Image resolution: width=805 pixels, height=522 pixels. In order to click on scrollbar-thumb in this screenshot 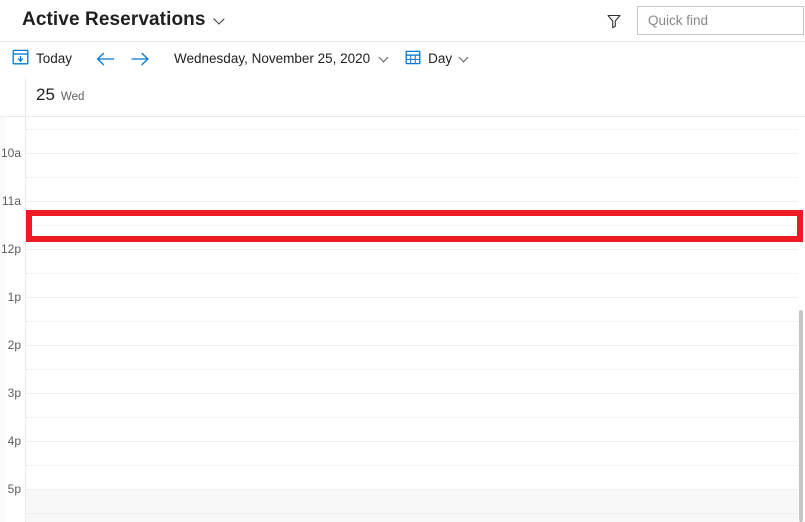, I will do `click(801, 416)`.